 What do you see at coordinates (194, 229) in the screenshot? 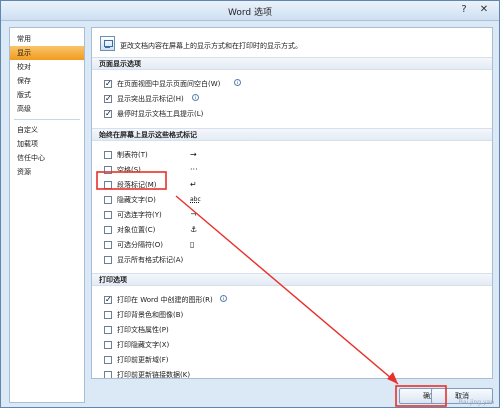
I see `anchor-icon: ⚓` at bounding box center [194, 229].